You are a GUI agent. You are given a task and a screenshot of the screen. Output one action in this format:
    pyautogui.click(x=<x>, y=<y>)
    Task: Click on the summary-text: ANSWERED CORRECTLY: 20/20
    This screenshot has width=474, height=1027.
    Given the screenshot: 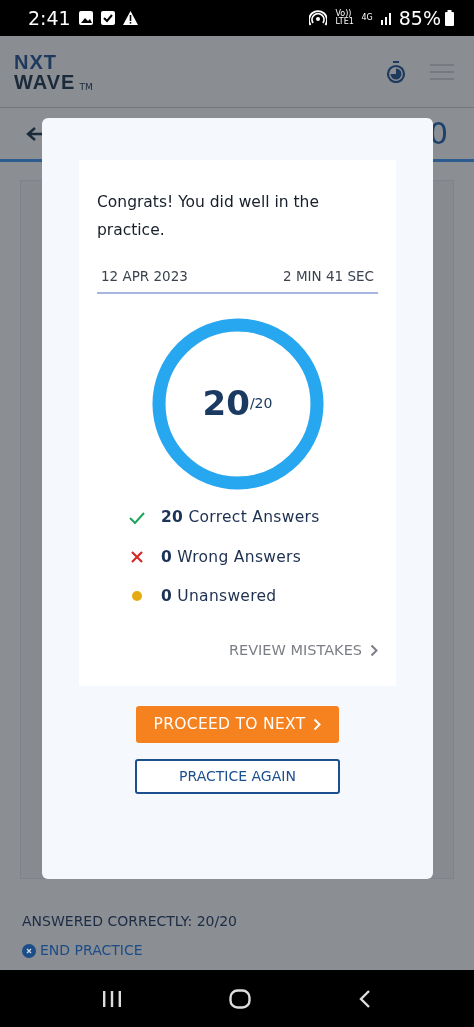 What is the action you would take?
    pyautogui.click(x=130, y=921)
    